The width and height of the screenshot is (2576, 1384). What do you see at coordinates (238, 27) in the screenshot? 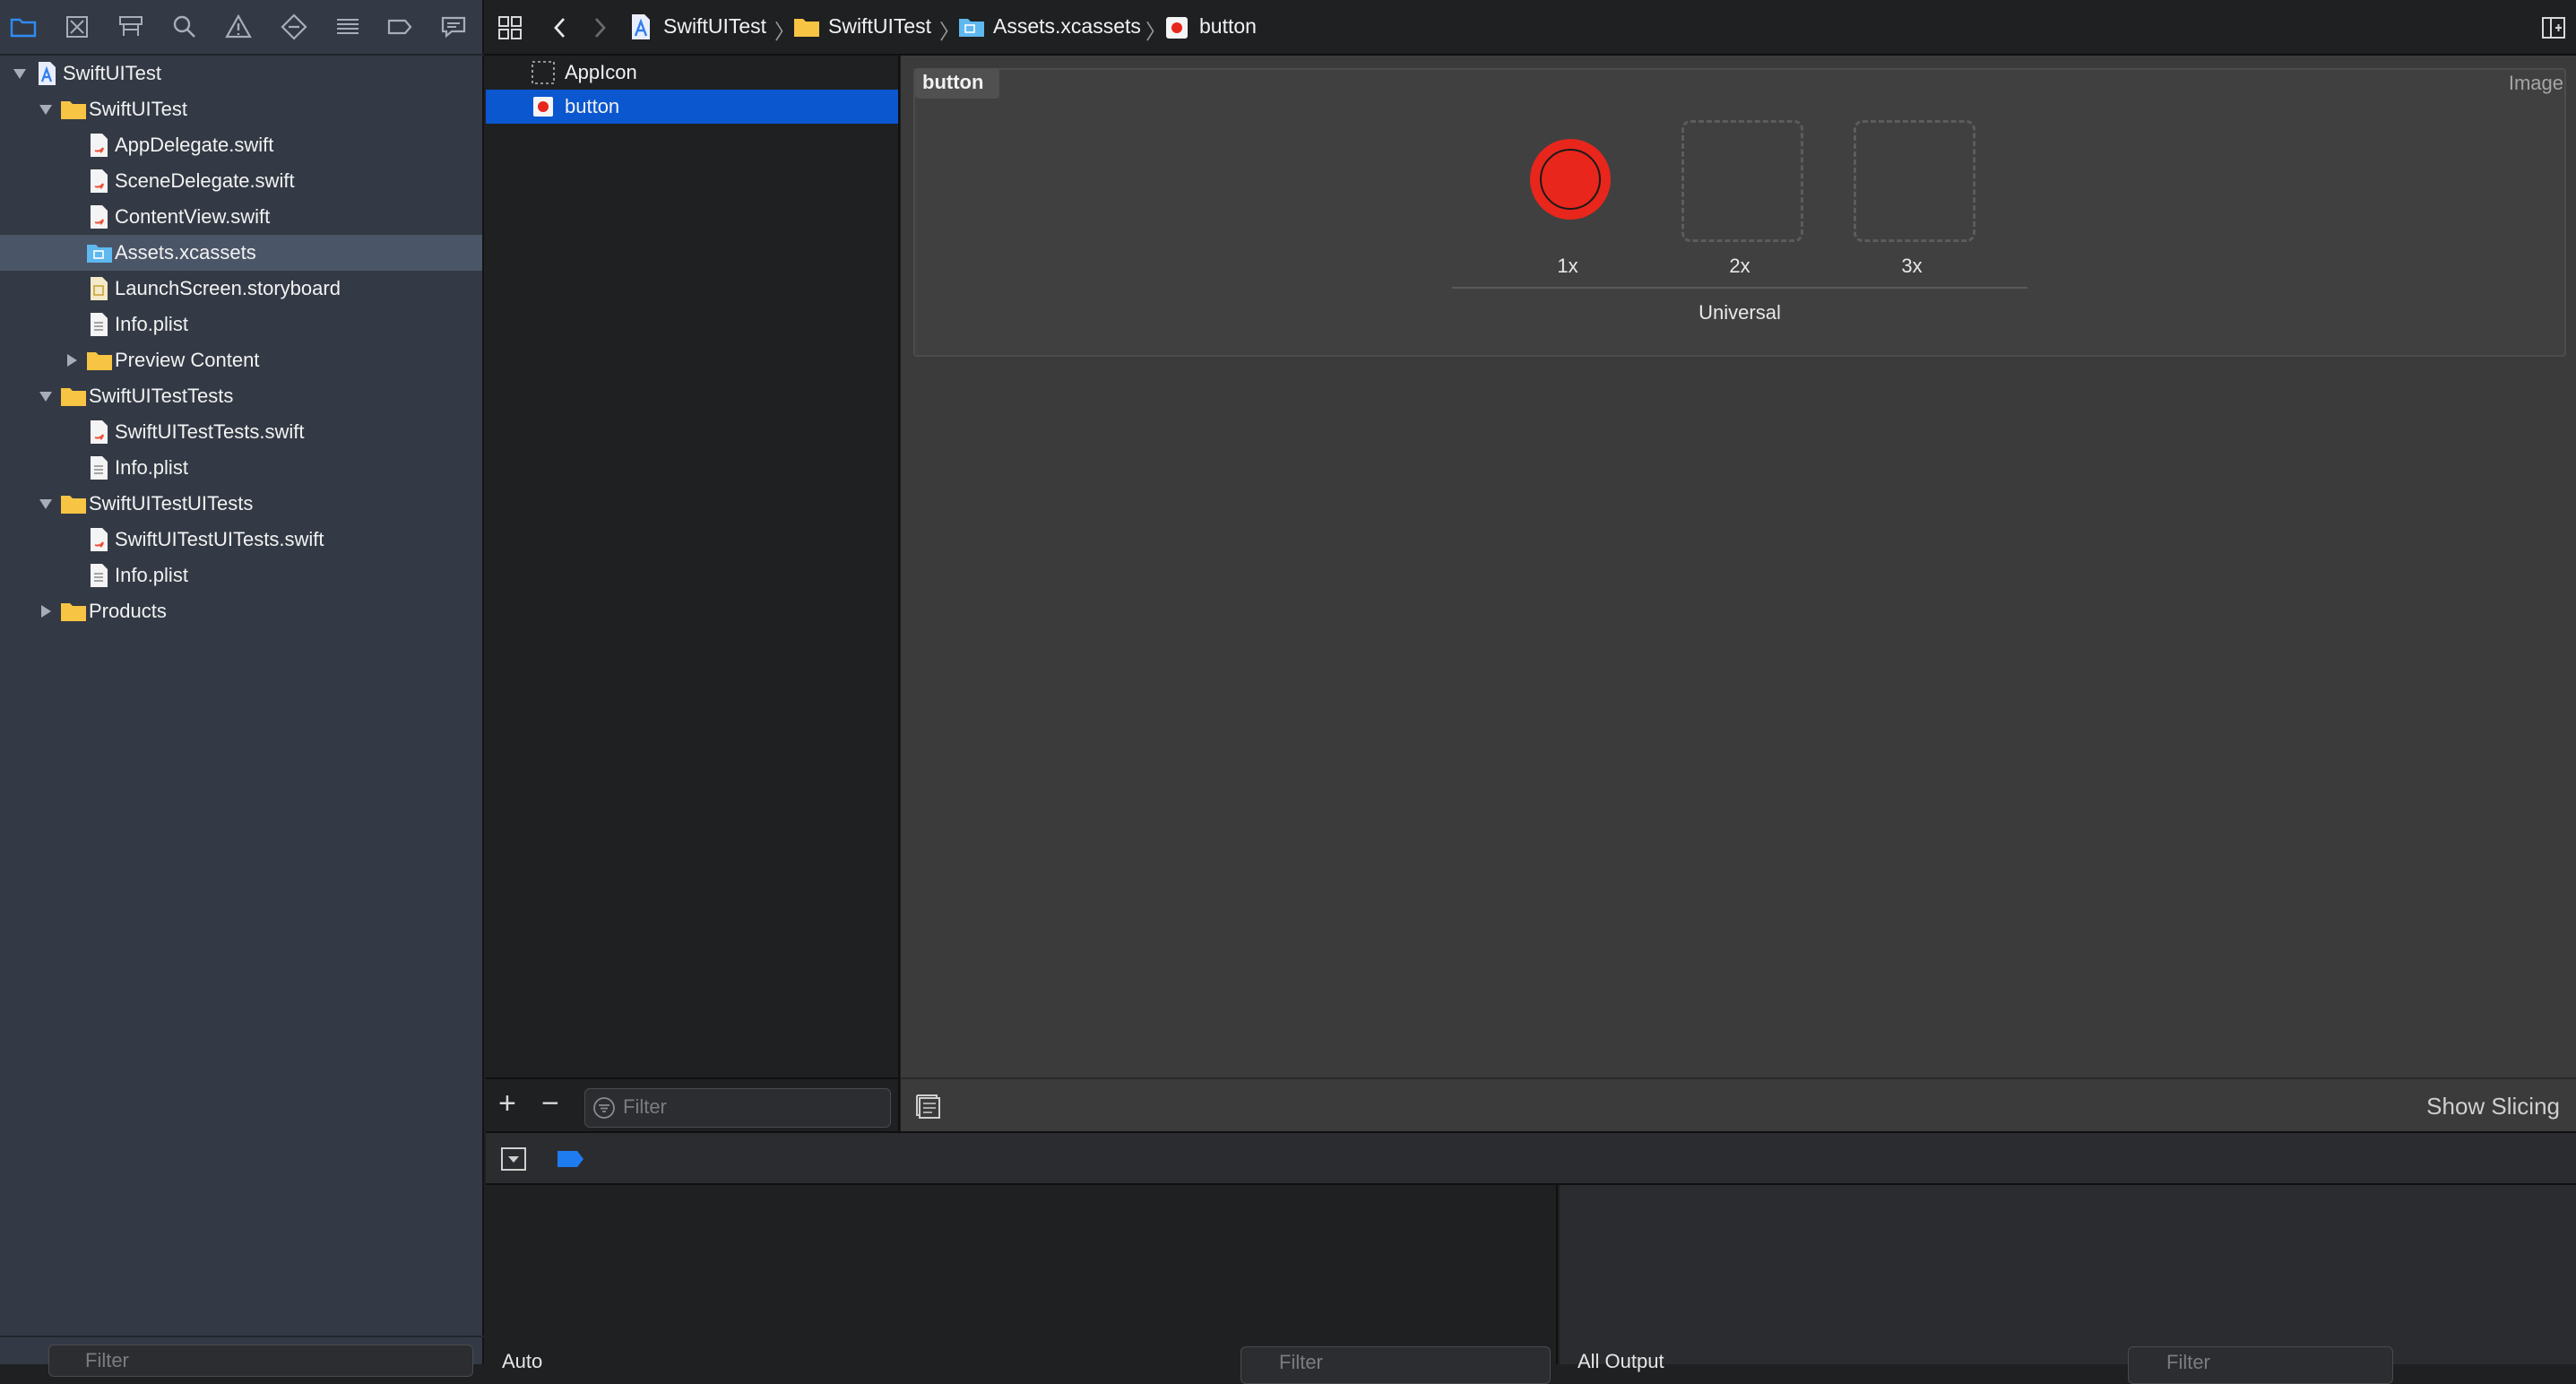
I see `issue-warning-icon` at bounding box center [238, 27].